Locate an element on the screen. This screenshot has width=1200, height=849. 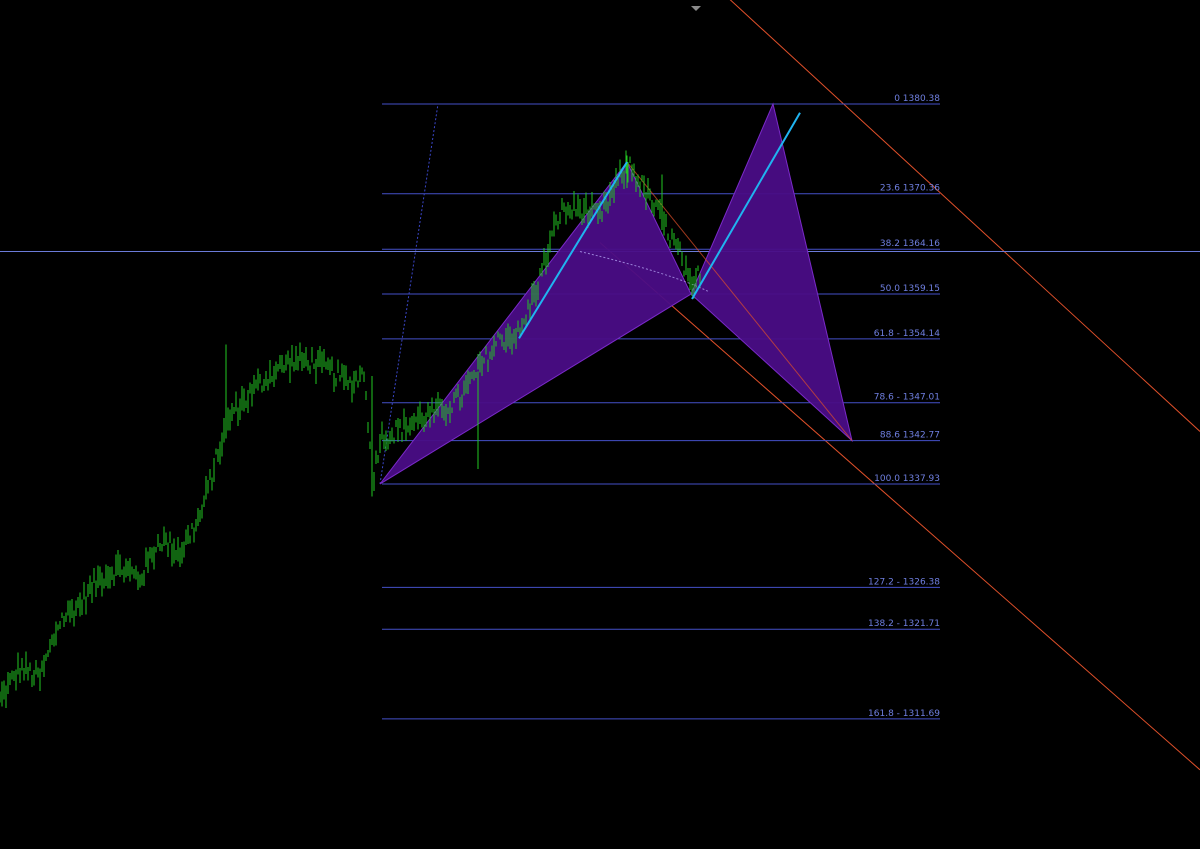
fib-level-label: 23.6 1370.36 is located at coordinates (910, 189).